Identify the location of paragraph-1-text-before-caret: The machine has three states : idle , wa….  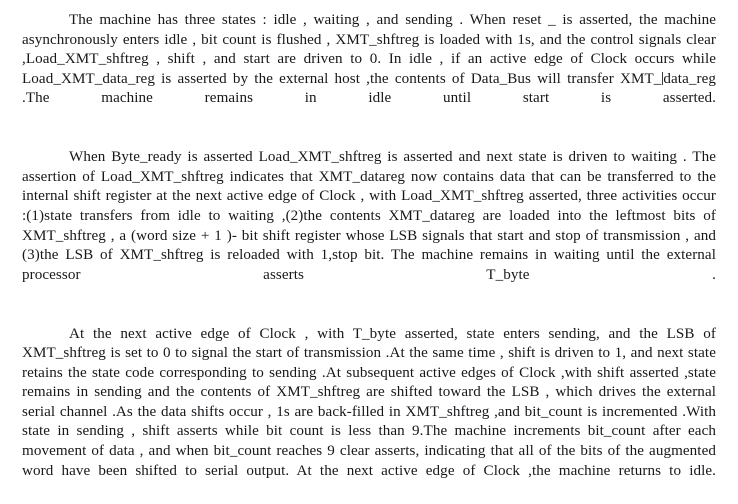
(369, 49).